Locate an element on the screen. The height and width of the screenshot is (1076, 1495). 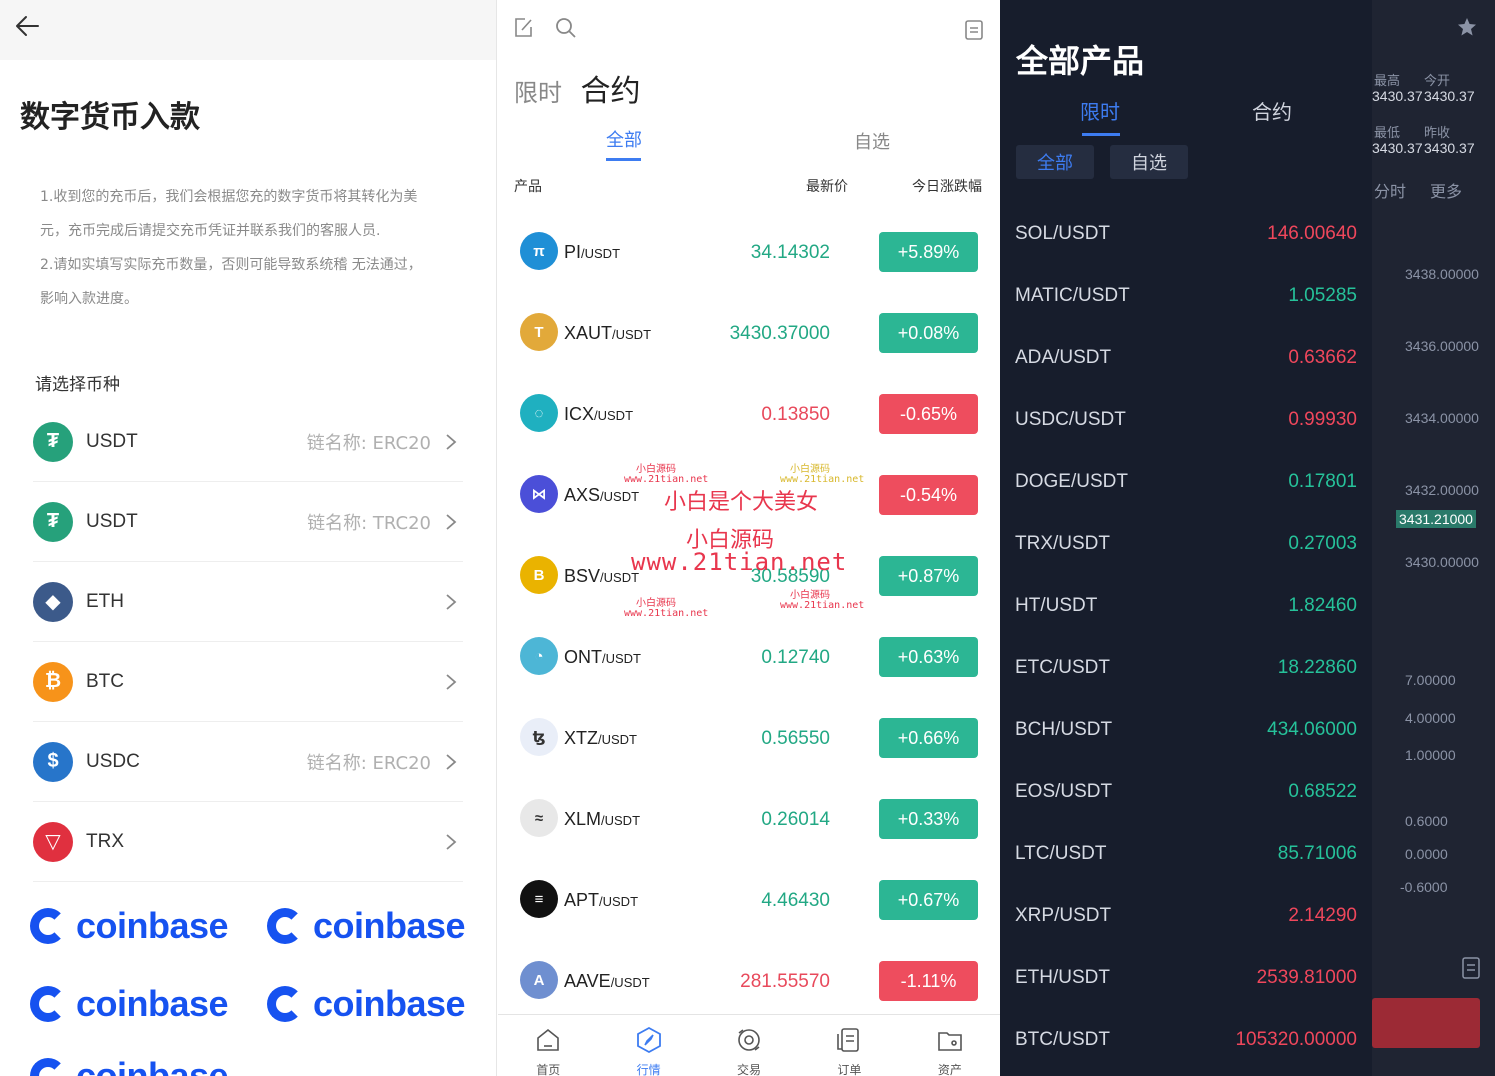
product-row: EOS/USDT 0.68522 is located at coordinates (1186, 791).